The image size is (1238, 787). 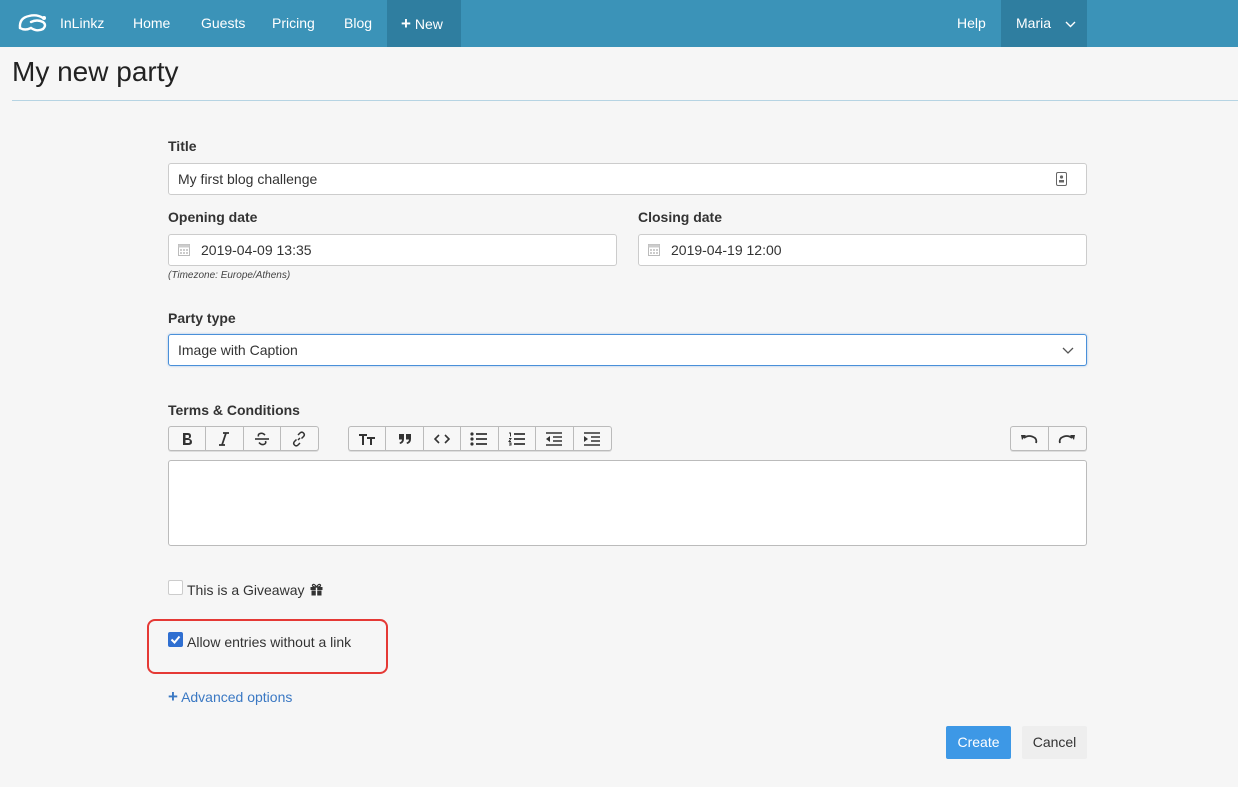 I want to click on advanced-options-label: Advanced options, so click(x=237, y=697).